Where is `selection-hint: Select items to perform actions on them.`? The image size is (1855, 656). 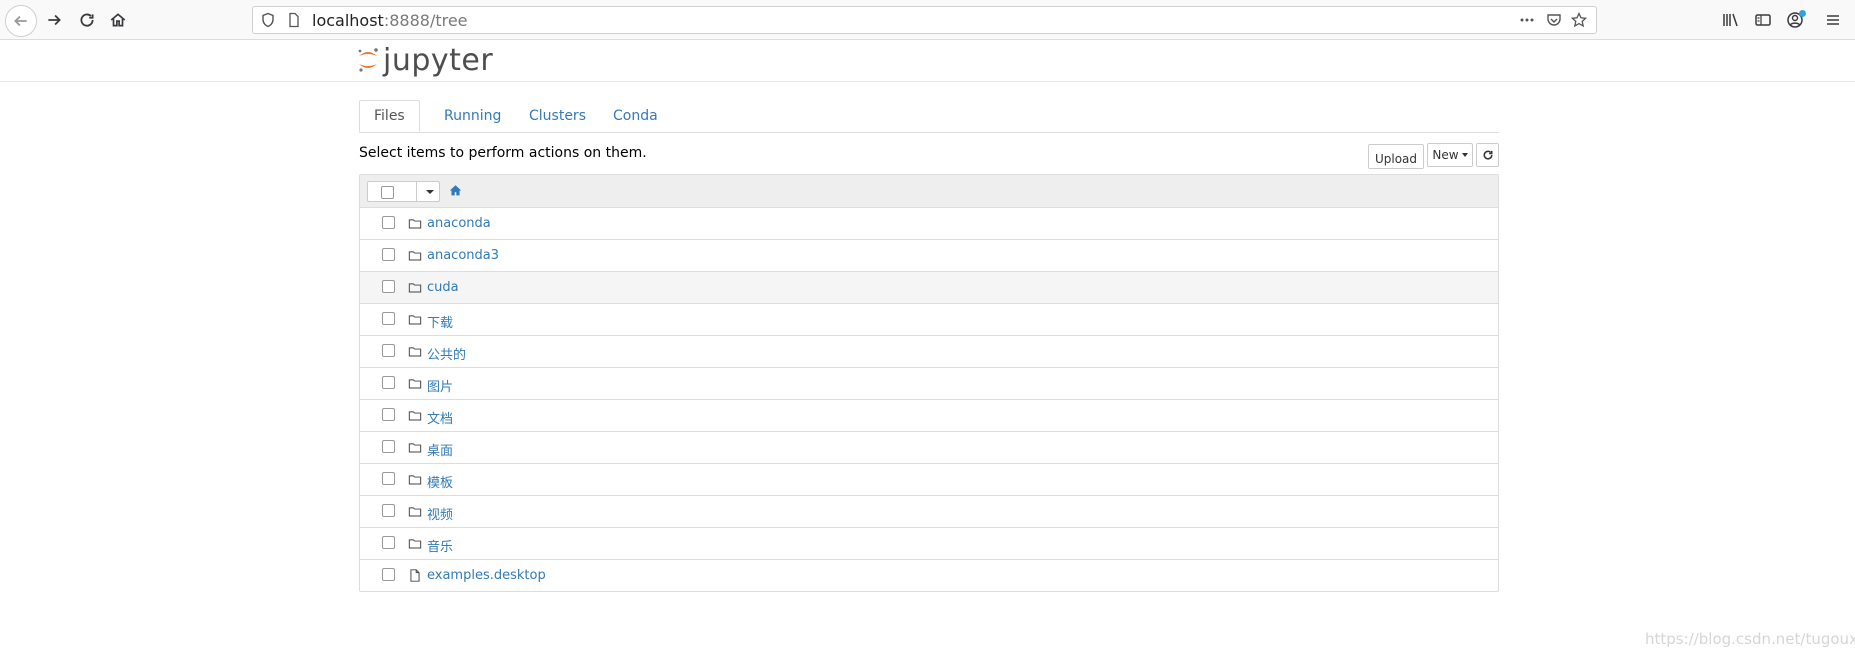
selection-hint: Select items to perform actions on them. is located at coordinates (503, 153).